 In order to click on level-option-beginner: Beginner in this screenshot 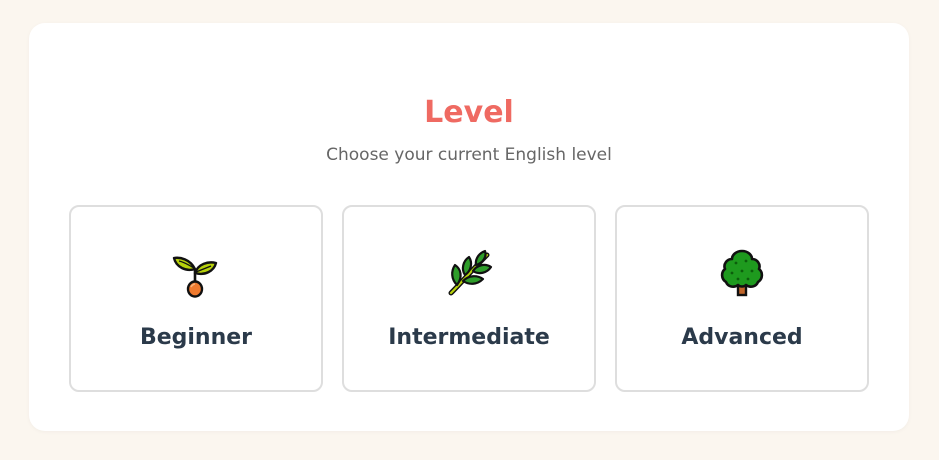, I will do `click(196, 298)`.